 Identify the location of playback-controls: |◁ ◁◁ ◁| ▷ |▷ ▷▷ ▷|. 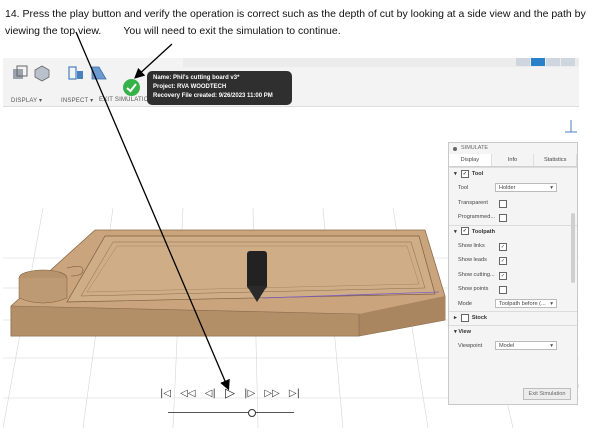
(230, 393).